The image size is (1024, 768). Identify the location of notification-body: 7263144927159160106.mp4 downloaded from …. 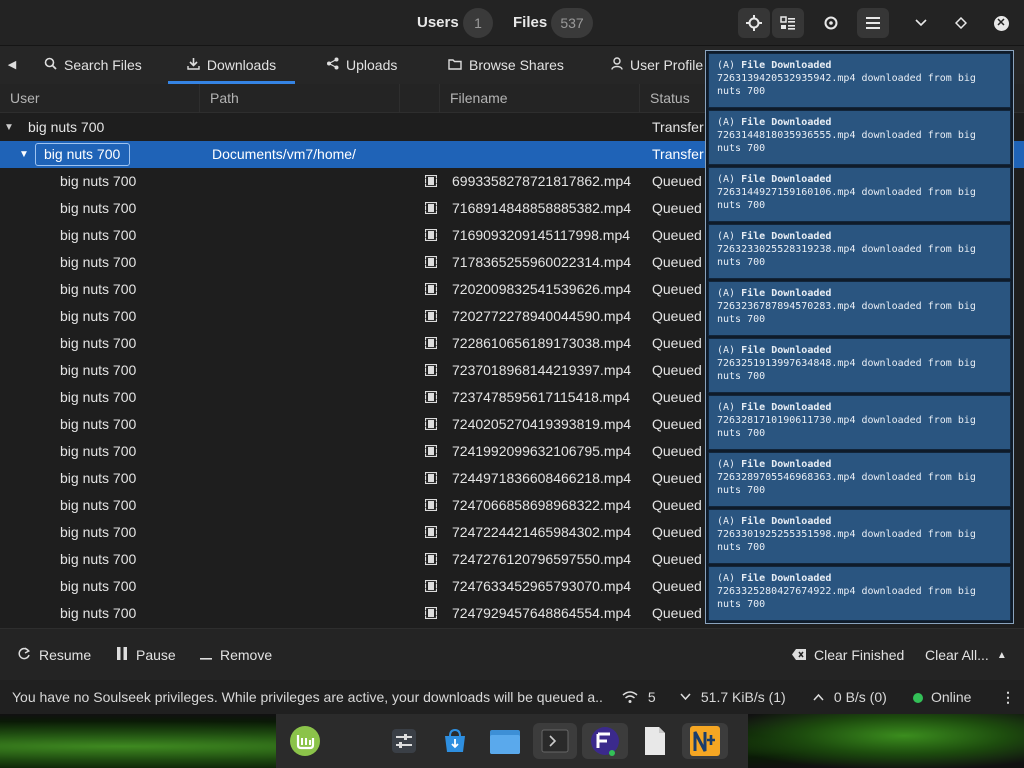
(846, 199).